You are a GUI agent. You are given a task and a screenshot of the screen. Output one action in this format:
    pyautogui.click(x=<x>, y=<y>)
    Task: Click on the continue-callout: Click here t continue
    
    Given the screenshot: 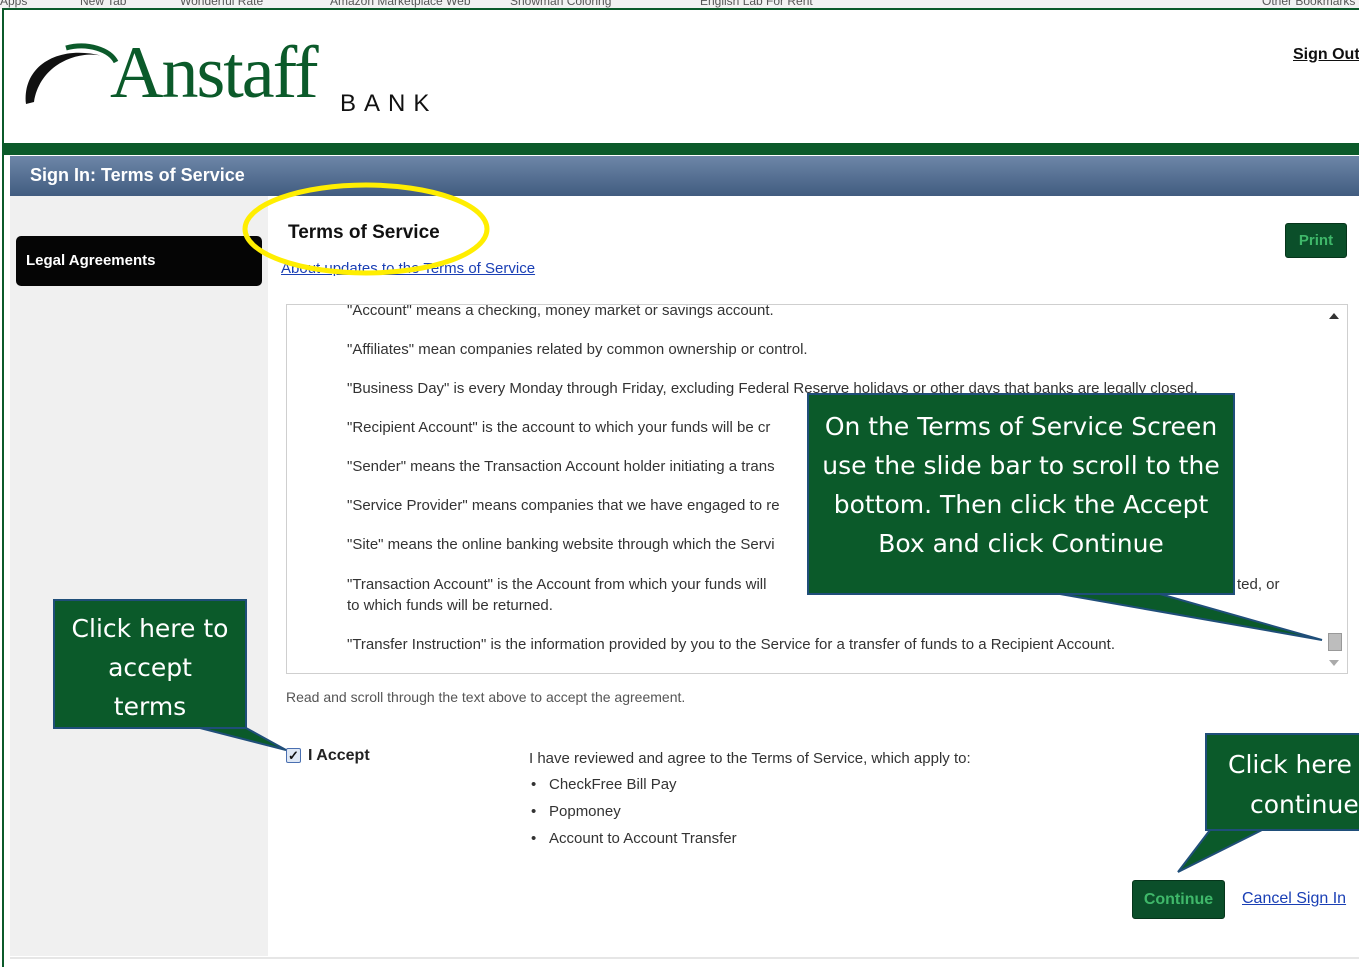 What is the action you would take?
    pyautogui.click(x=1282, y=782)
    